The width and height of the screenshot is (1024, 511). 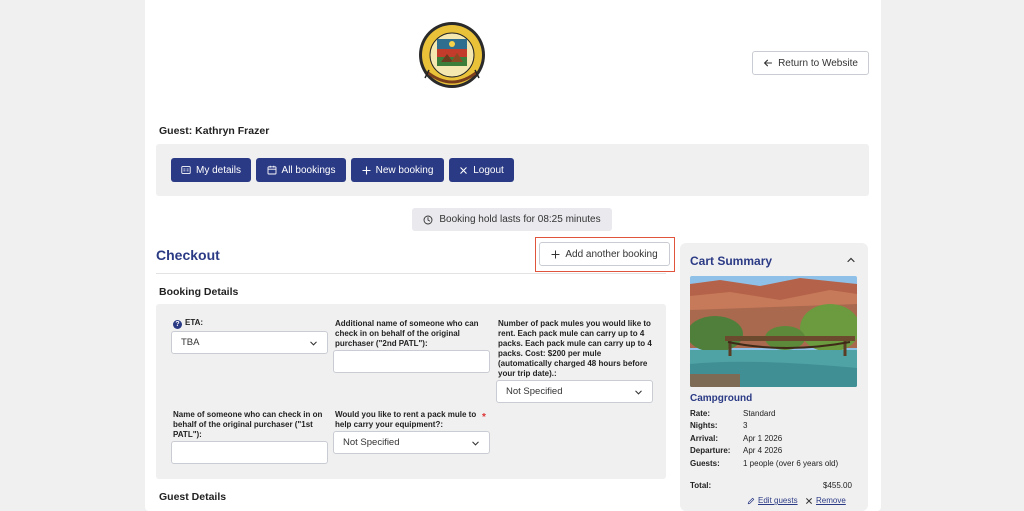 I want to click on cart-nights-value: 3, so click(x=745, y=425).